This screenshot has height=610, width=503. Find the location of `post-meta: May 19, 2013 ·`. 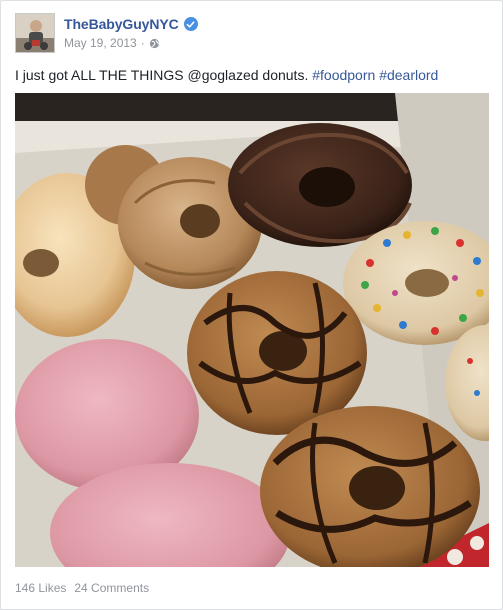

post-meta: May 19, 2013 · is located at coordinates (131, 43).